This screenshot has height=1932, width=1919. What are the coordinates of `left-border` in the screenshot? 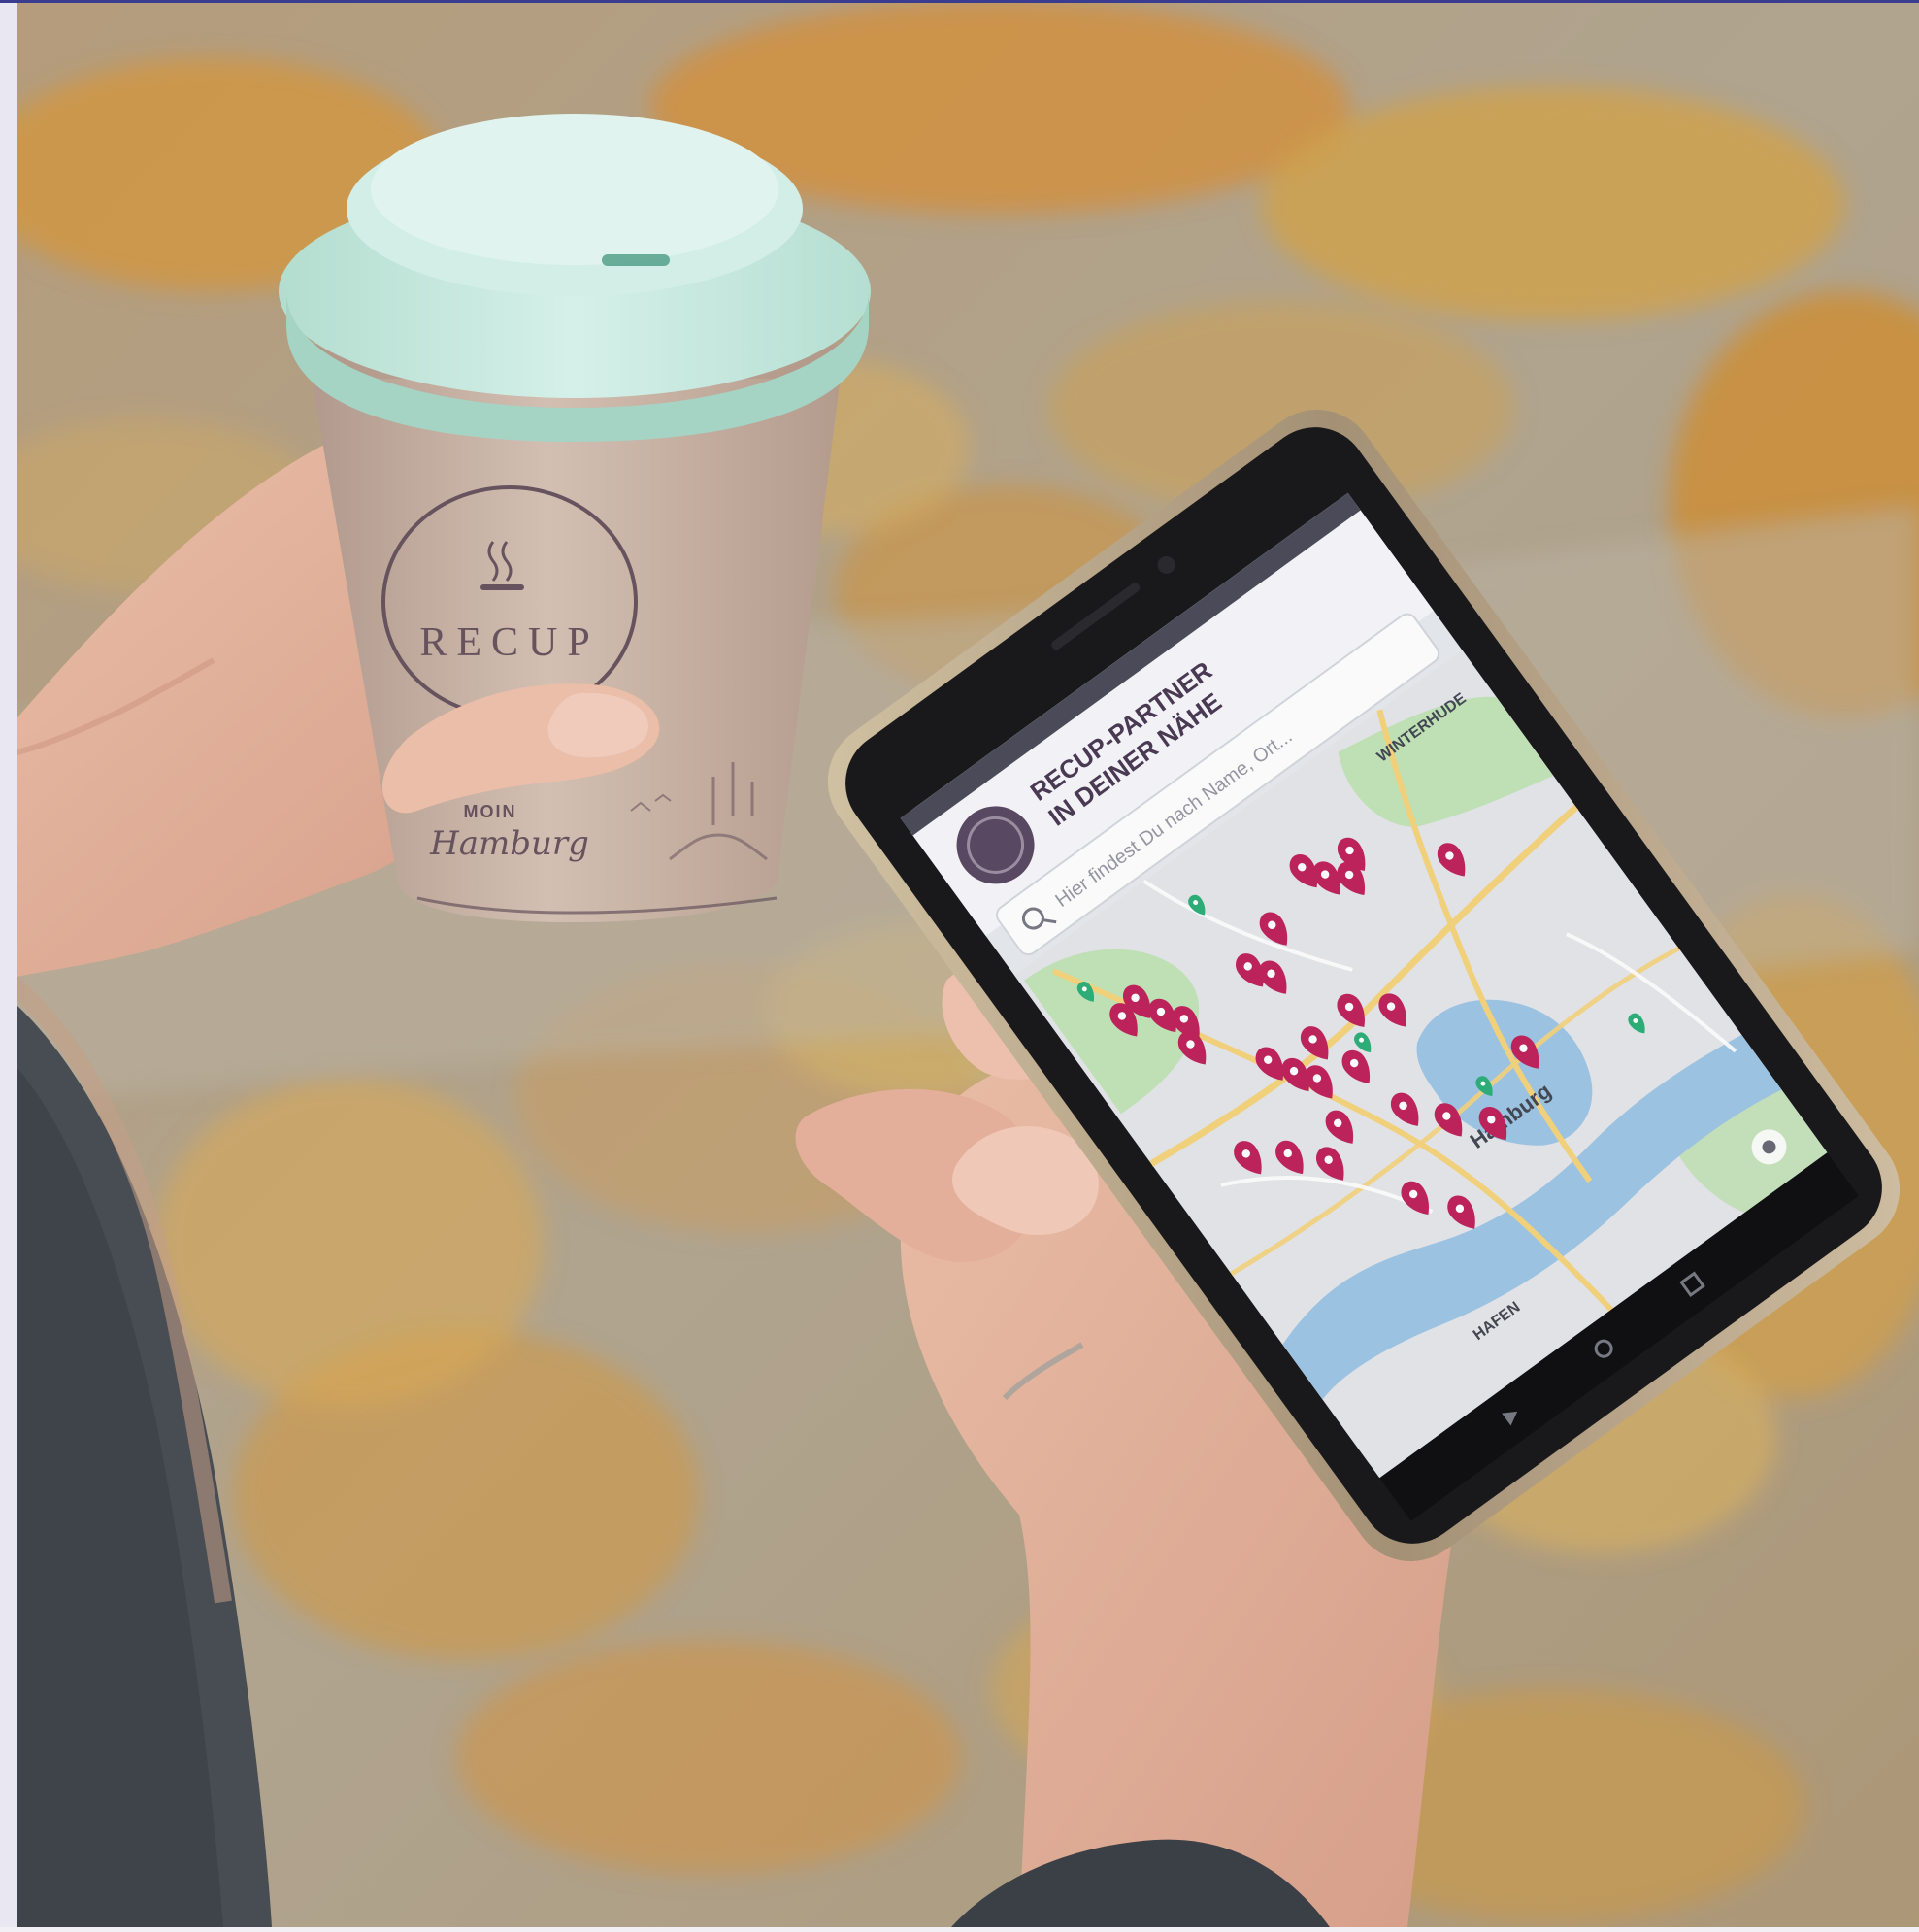 It's located at (8, 964).